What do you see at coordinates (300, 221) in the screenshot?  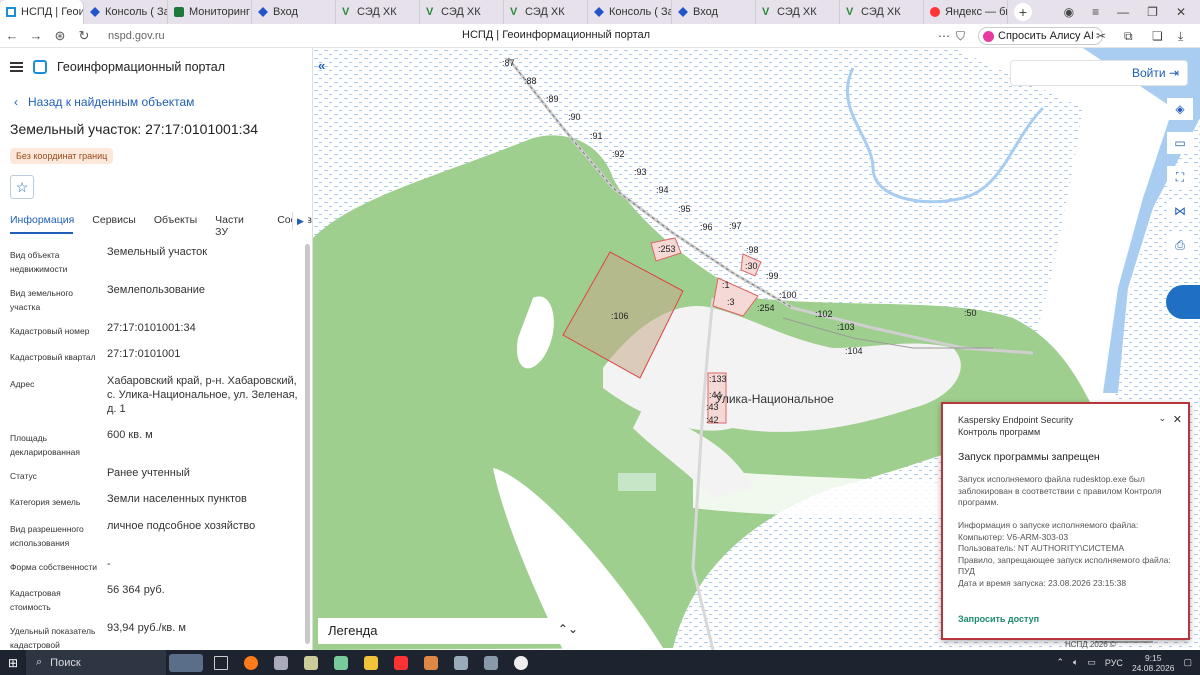 I see `tabs-scroll-right-icon: ▶` at bounding box center [300, 221].